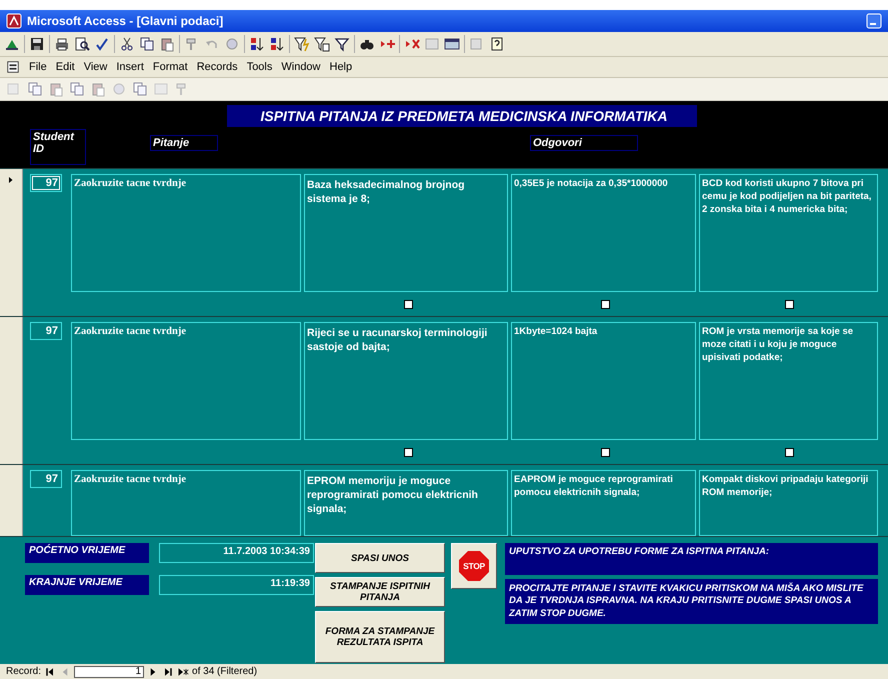  What do you see at coordinates (603, 503) in the screenshot?
I see `answer-field: EAPROM je moguce reprogramirati pomocu elektricnih signala;` at bounding box center [603, 503].